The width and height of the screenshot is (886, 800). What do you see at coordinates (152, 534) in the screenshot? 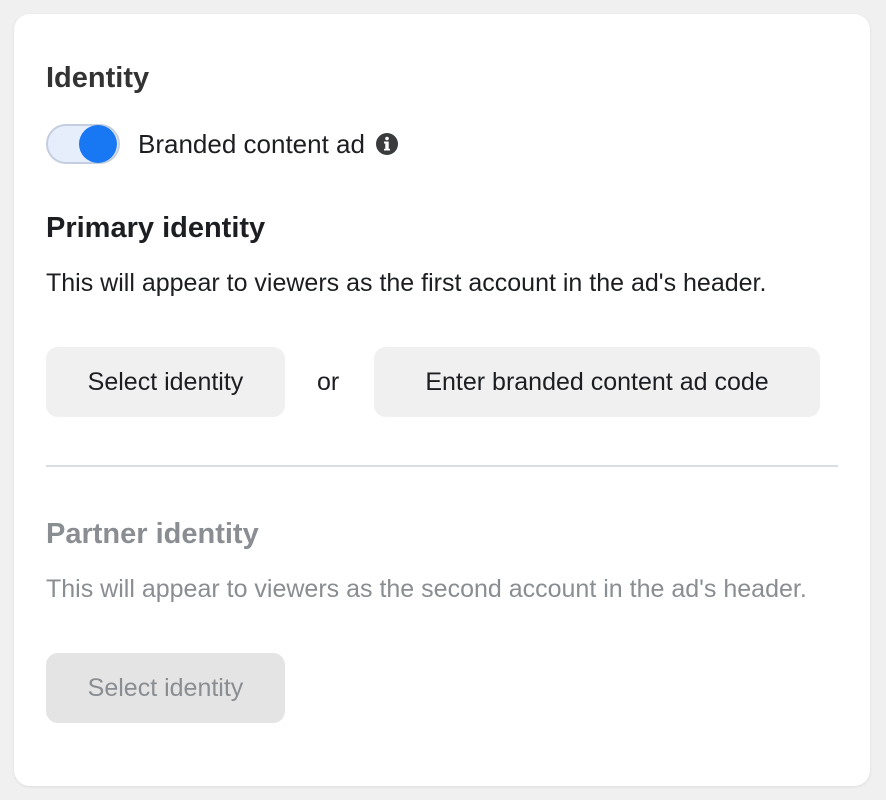
I see `partner-identity-title: Partner identity` at bounding box center [152, 534].